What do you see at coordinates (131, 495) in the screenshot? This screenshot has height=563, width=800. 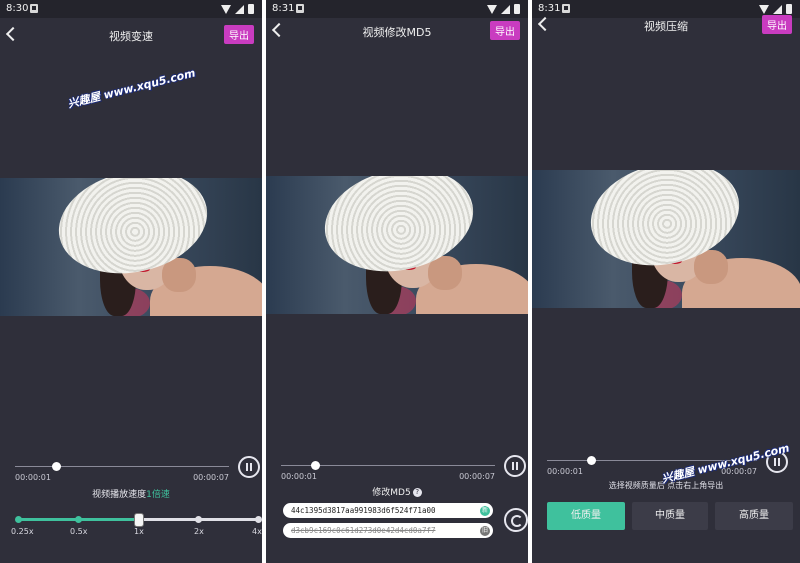 I see `speed-label: 视频播放速度1倍速` at bounding box center [131, 495].